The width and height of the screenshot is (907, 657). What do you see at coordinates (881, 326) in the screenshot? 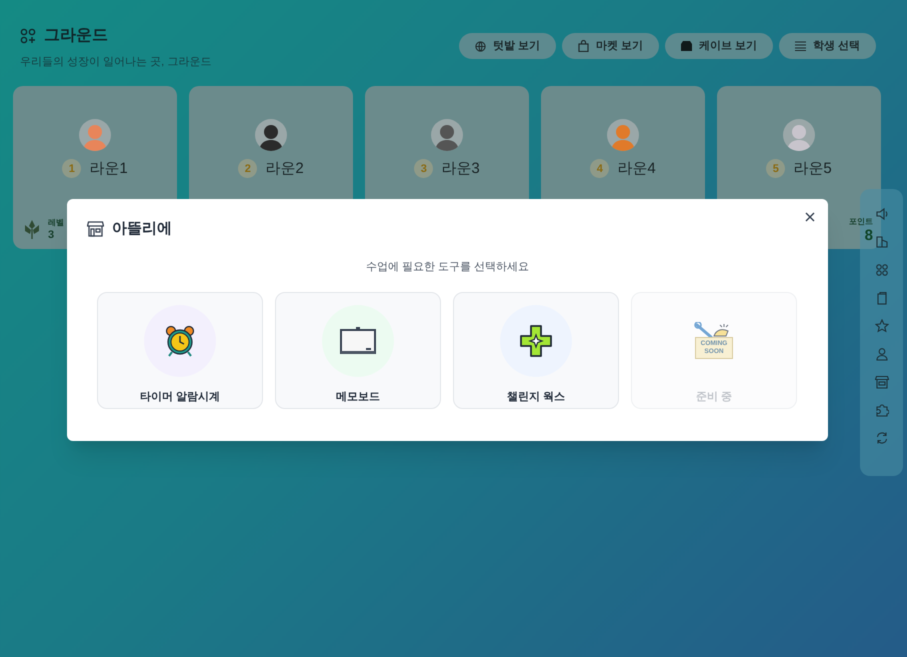
I see `star-icon` at bounding box center [881, 326].